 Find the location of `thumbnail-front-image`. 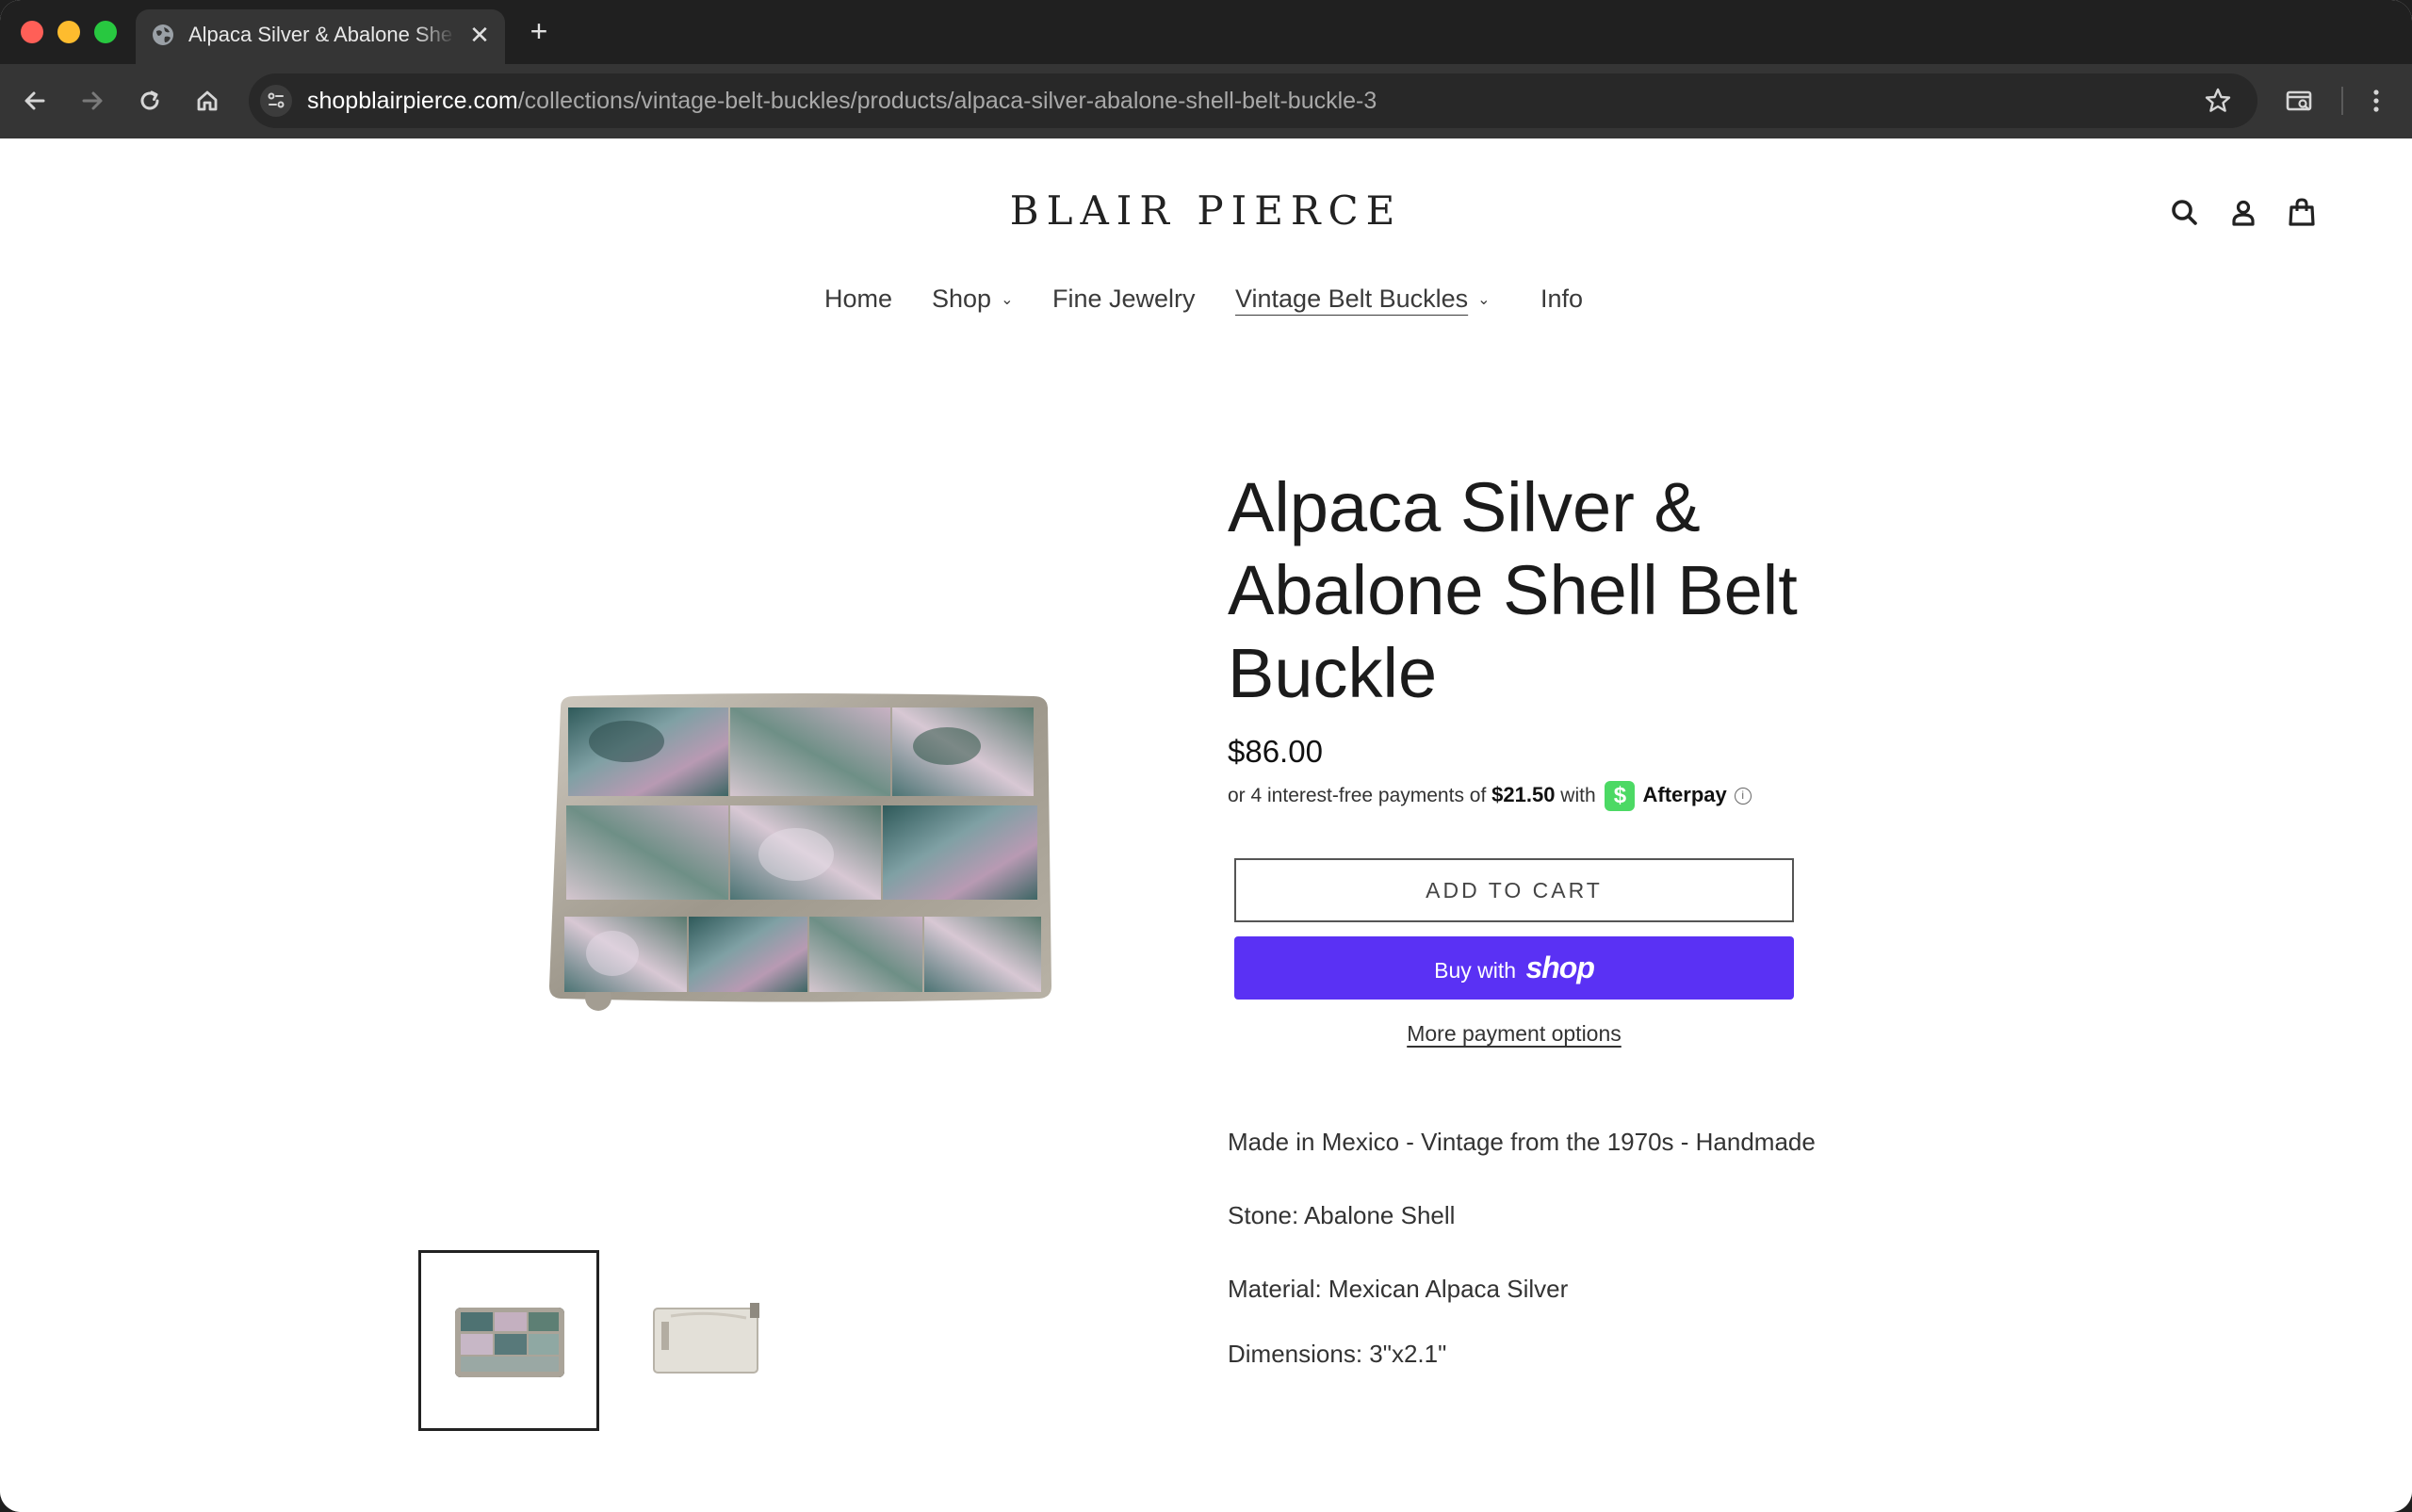

thumbnail-front-image is located at coordinates (509, 1342).